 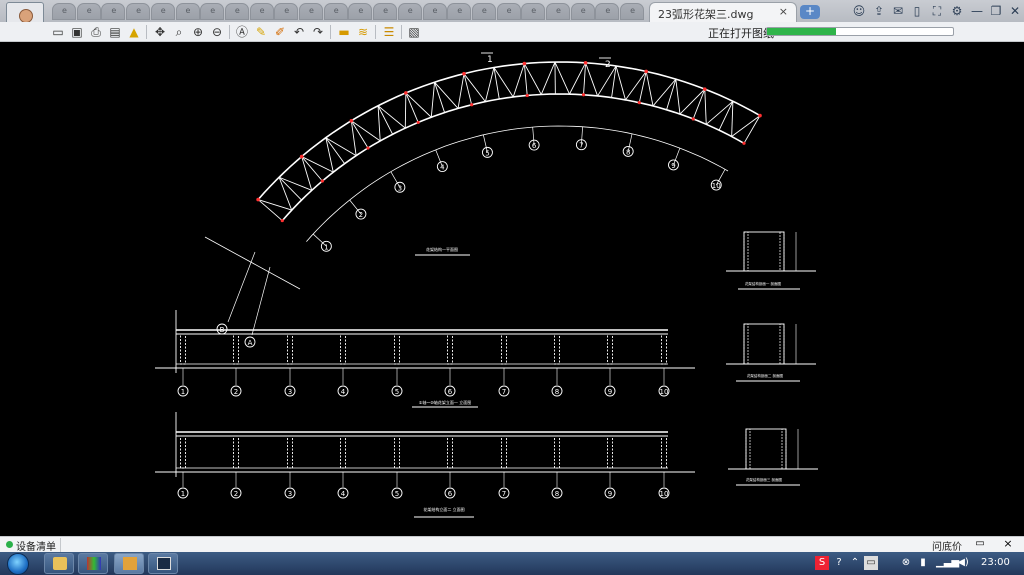 I want to click on window-close-icon: ✕, so click(x=1015, y=11).